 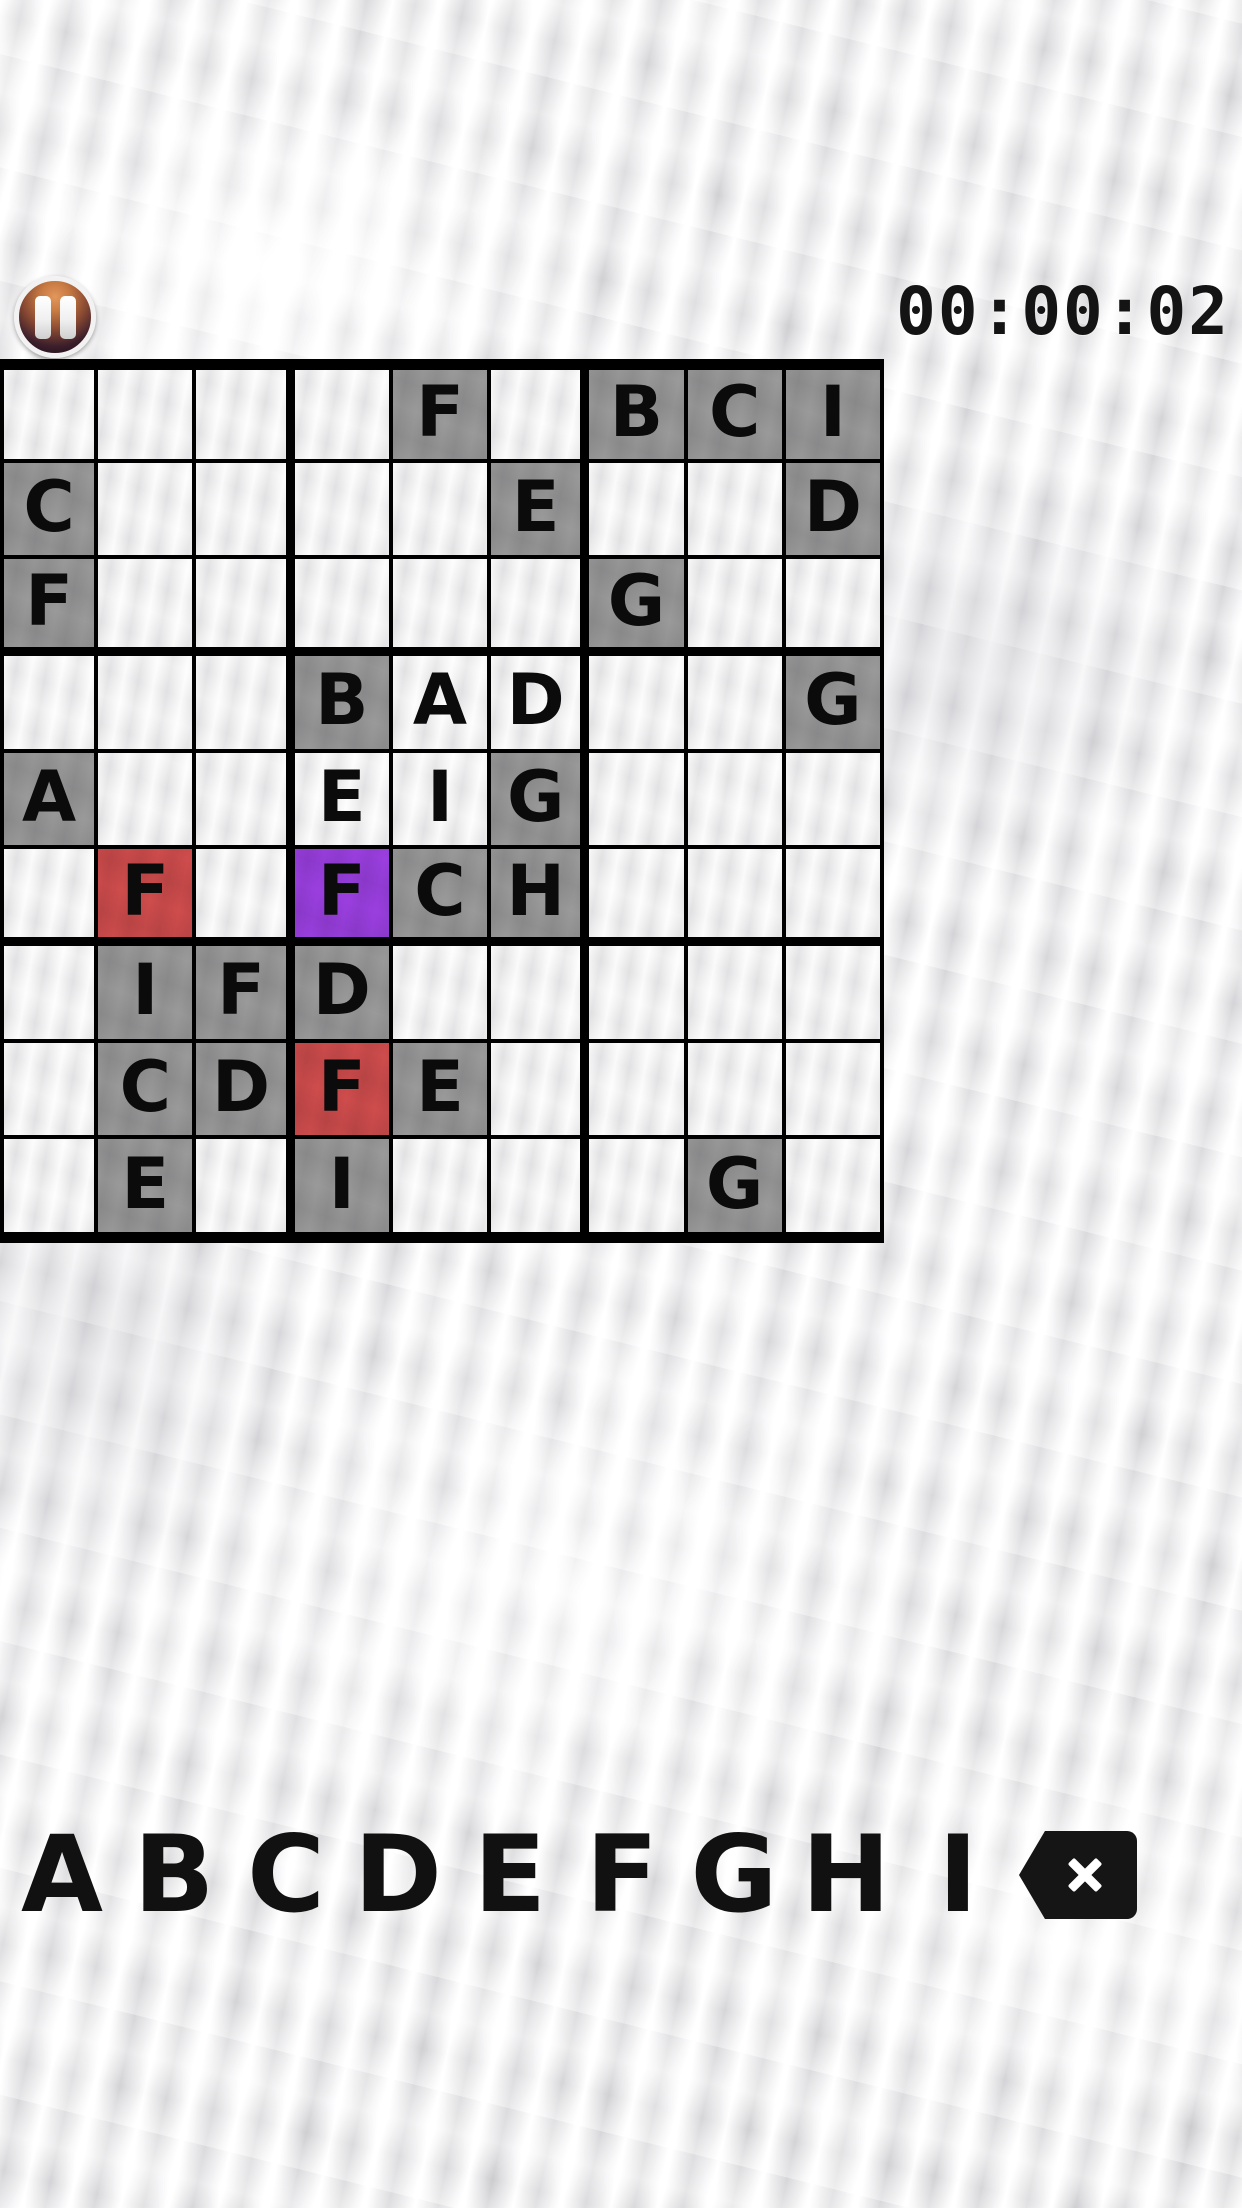 I want to click on keypad-key-i: I, so click(x=956, y=1875).